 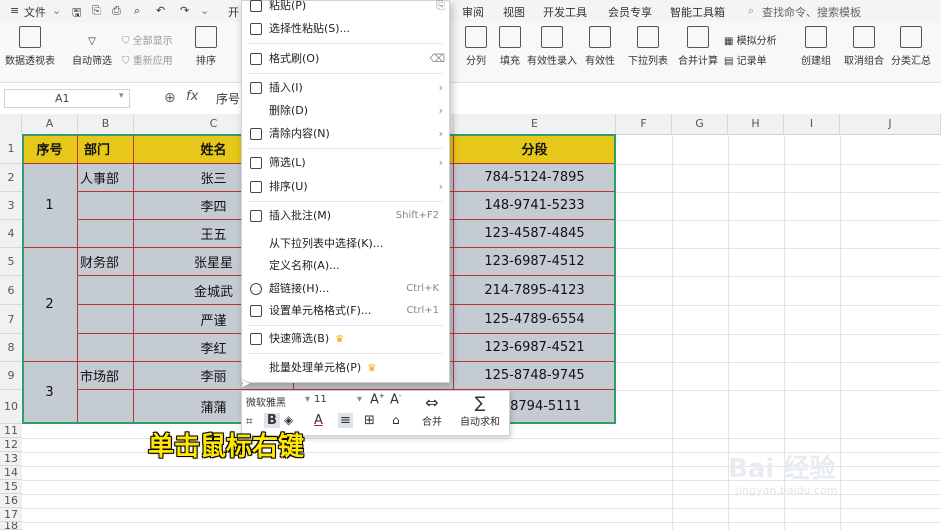 I want to click on clear-format-icon: ⌫, so click(x=437, y=59).